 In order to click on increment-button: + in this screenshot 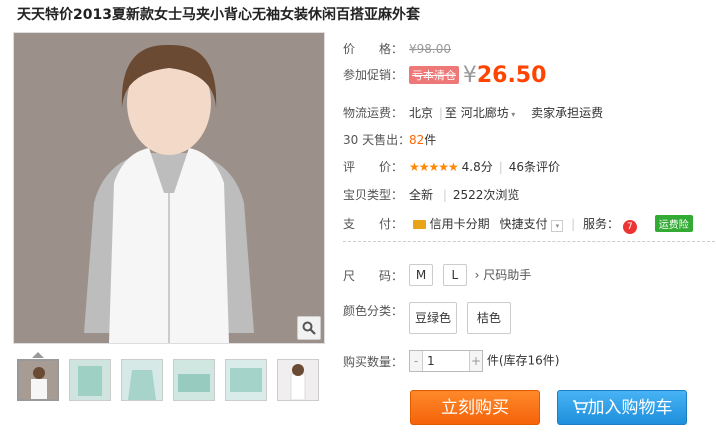, I will do `click(476, 361)`.